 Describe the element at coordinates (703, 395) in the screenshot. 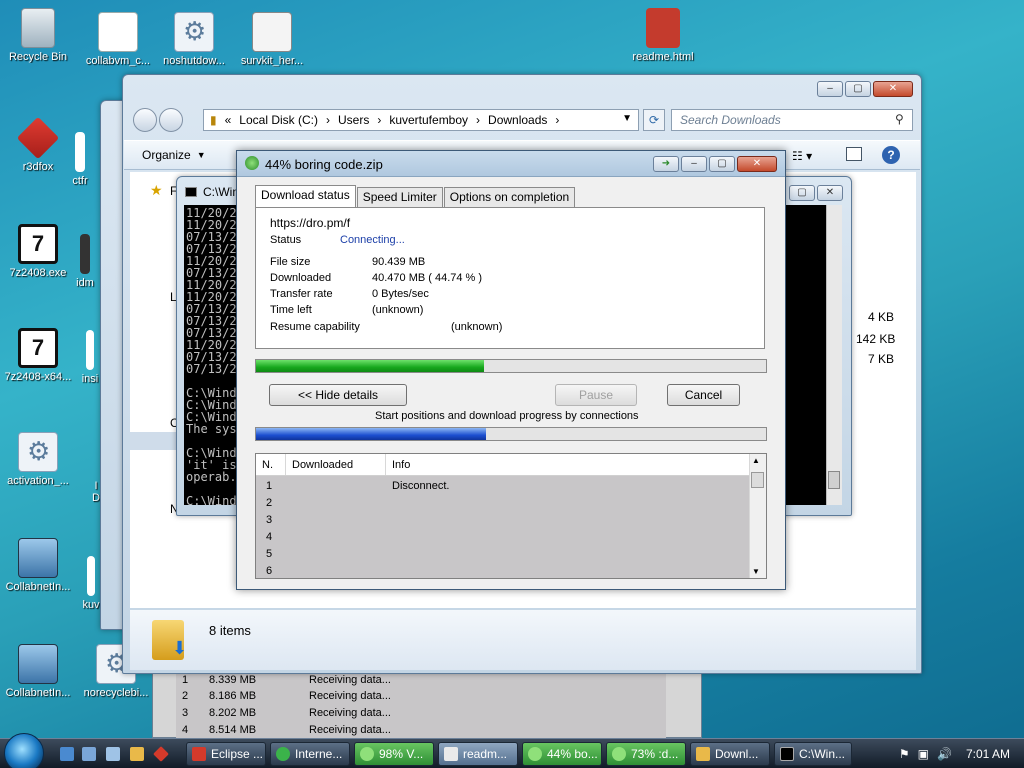

I see `cancel-button: Cancel` at that location.